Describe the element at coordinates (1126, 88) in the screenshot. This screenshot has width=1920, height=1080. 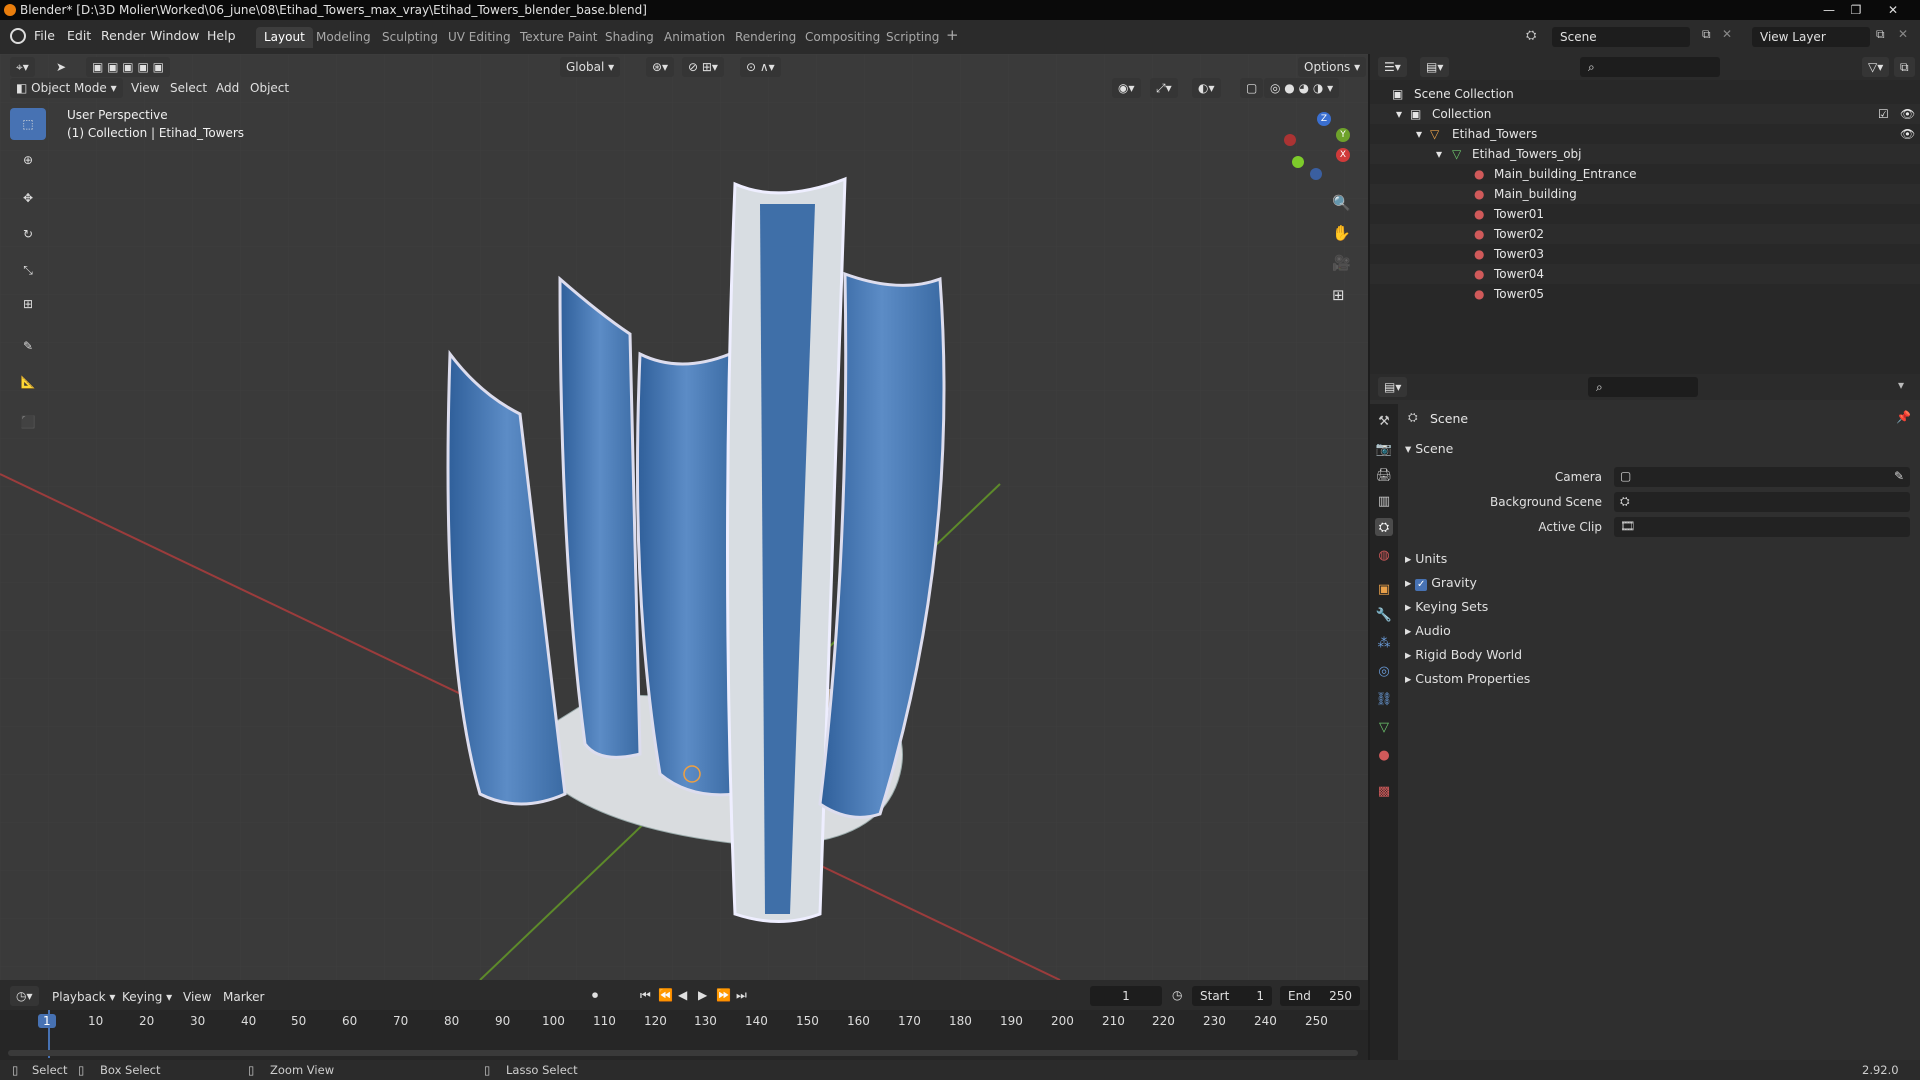
I see `visibility-icon: ◉▾` at that location.